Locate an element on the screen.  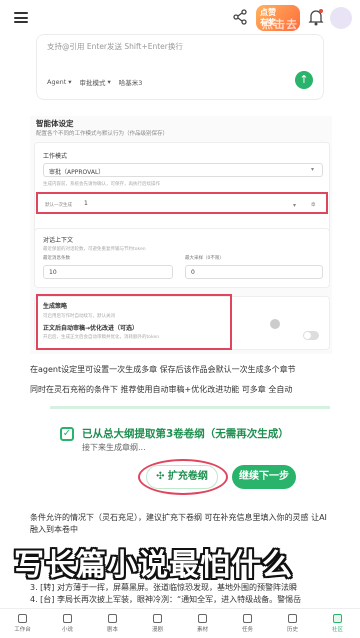
recent-rounds-label: 最近消息条数 is located at coordinates (56, 258).